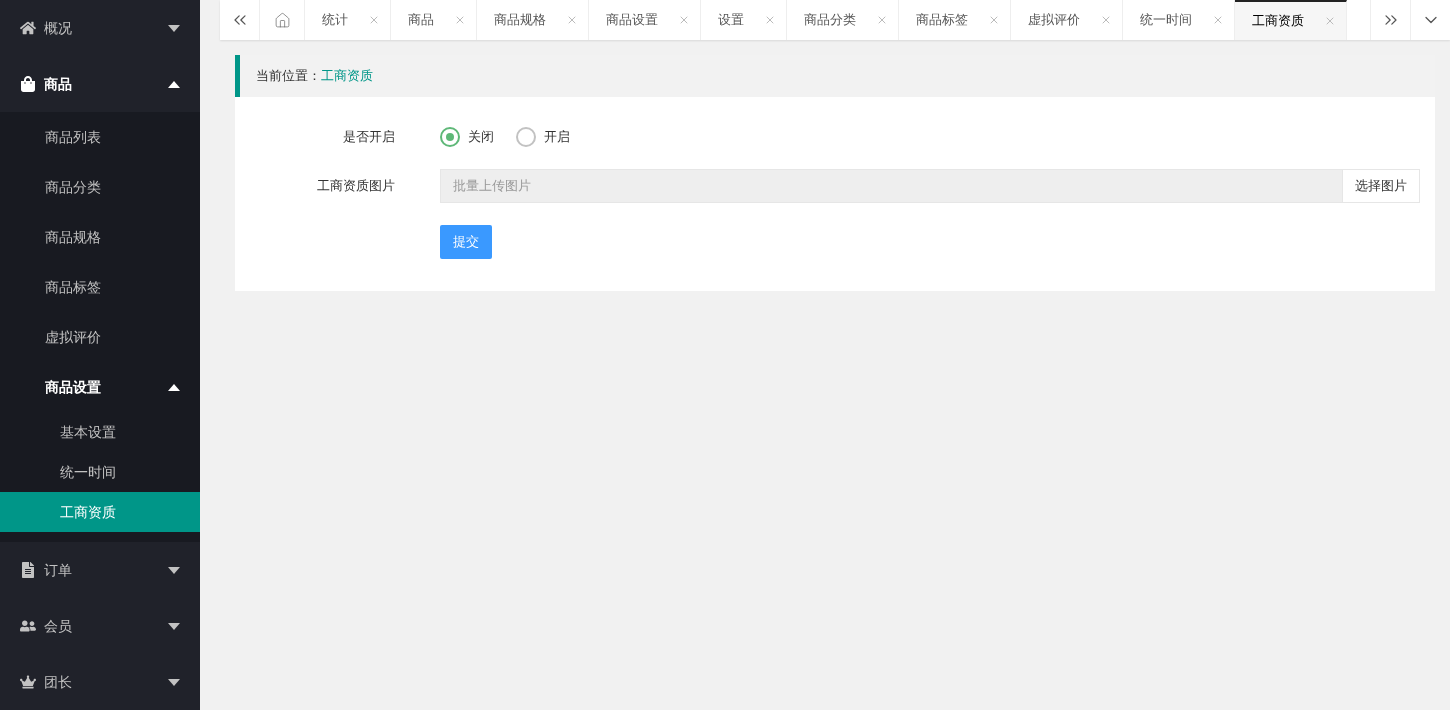  What do you see at coordinates (100, 84) in the screenshot?
I see `sidebar-item: 商品` at bounding box center [100, 84].